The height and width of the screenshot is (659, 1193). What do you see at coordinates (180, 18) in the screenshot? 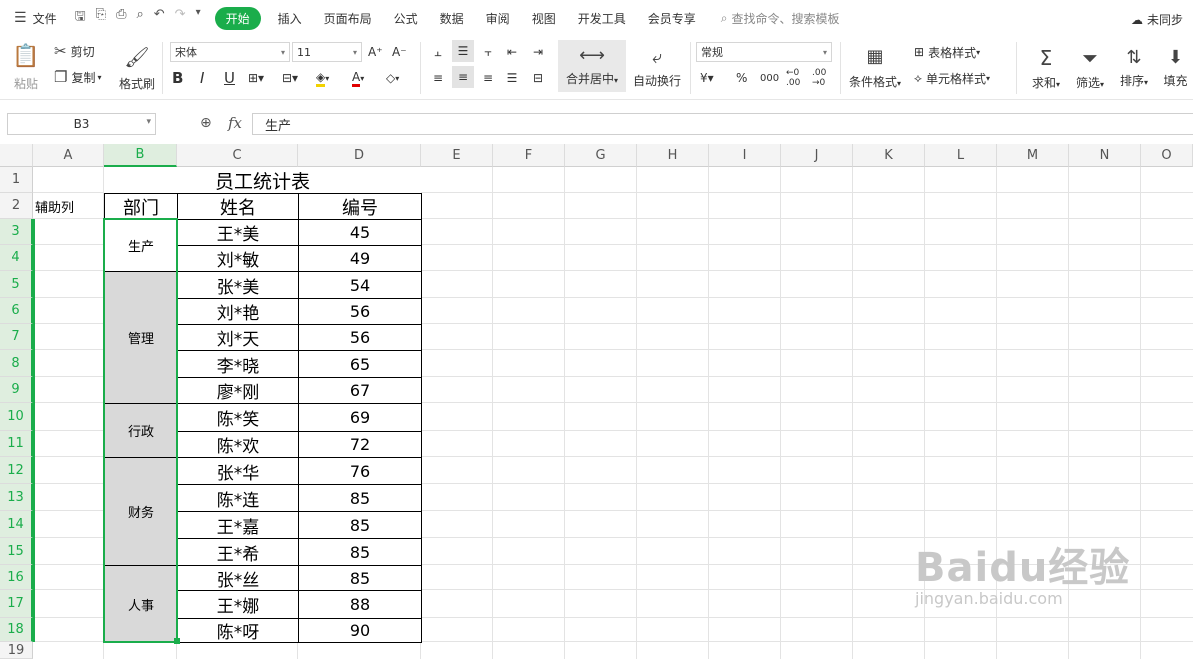
I see `redo-icon: ↷` at bounding box center [180, 18].